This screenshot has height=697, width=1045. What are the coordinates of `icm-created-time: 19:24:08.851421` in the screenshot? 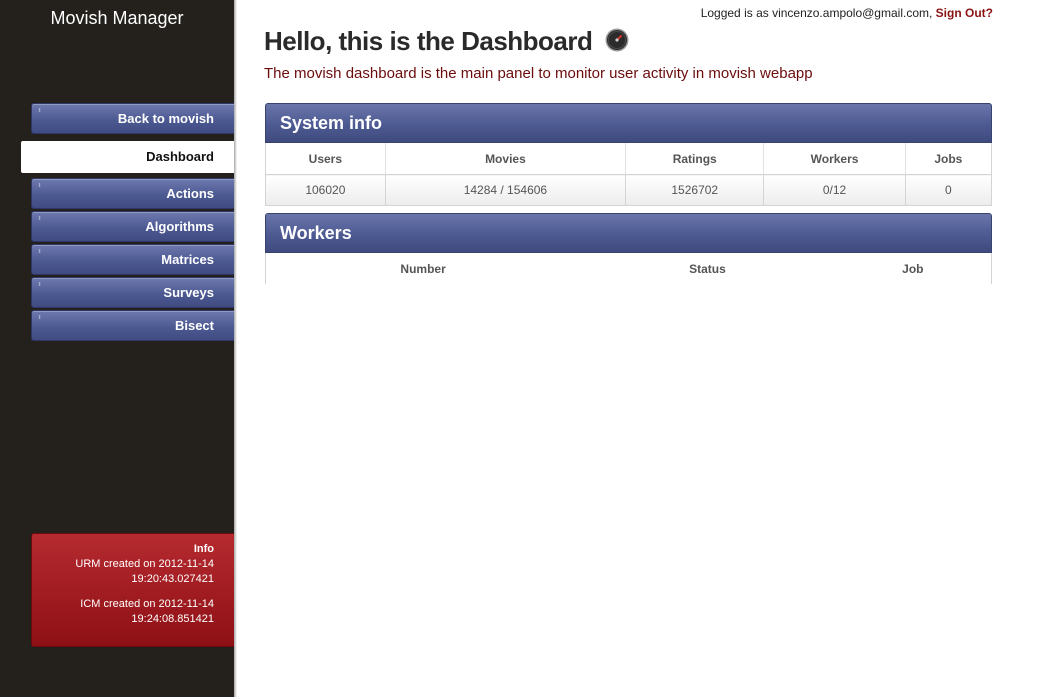 It's located at (172, 619).